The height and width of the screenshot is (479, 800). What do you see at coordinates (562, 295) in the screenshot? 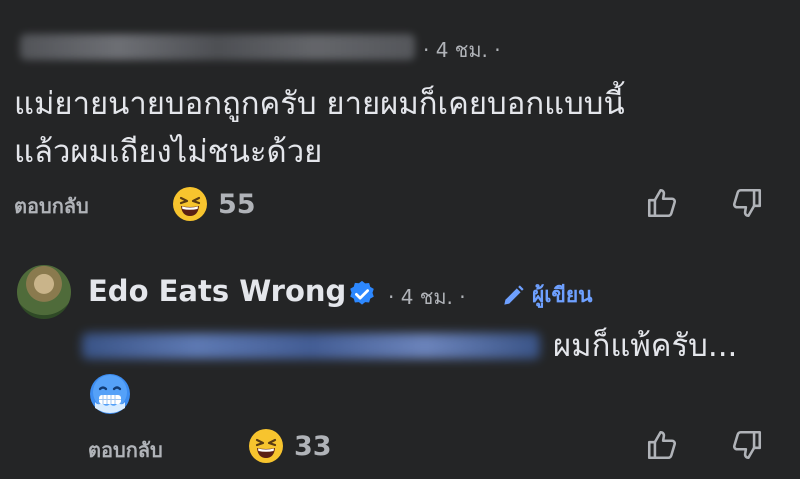
I see `author-badge-label: ผู้เขียน` at bounding box center [562, 295].